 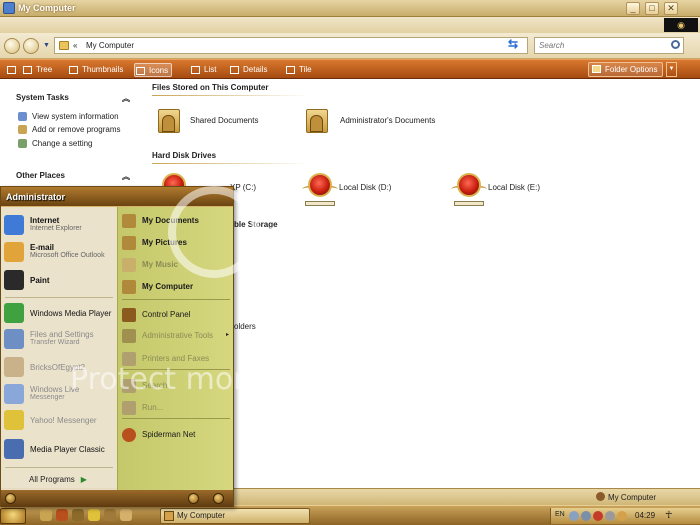 What do you see at coordinates (67, 449) in the screenshot?
I see `recent-name: Media Player Classic` at bounding box center [67, 449].